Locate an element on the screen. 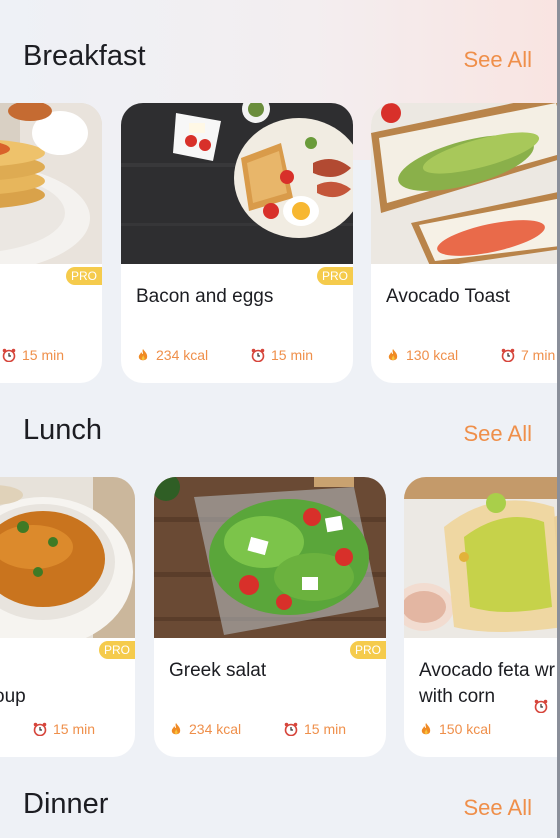 The height and width of the screenshot is (838, 560). recipe-card-avocado-toast: Avocado Toast 130 kcal 7 min is located at coordinates (465, 243).